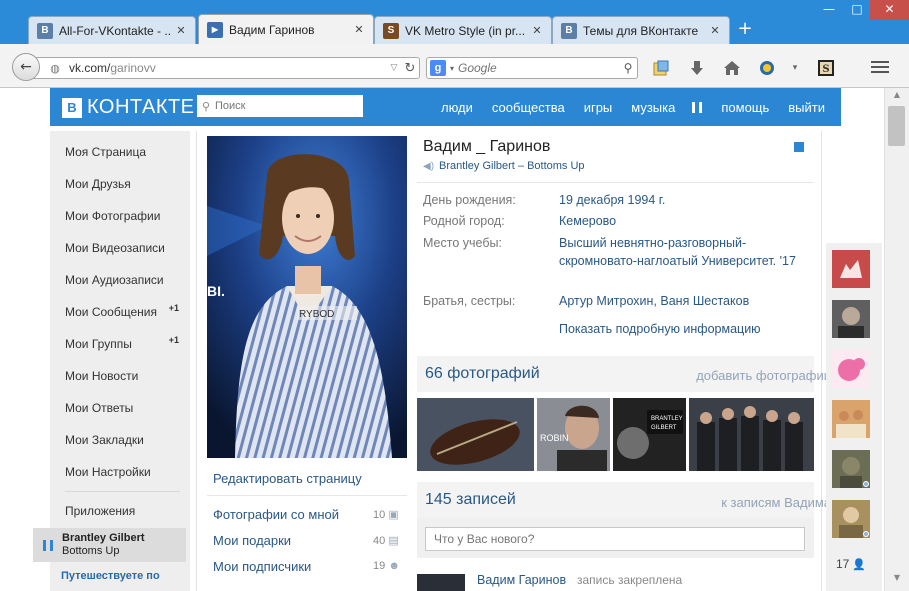 This screenshot has width=909, height=591. What do you see at coordinates (806, 107) in the screenshot?
I see `nav-logout: выйти` at bounding box center [806, 107].